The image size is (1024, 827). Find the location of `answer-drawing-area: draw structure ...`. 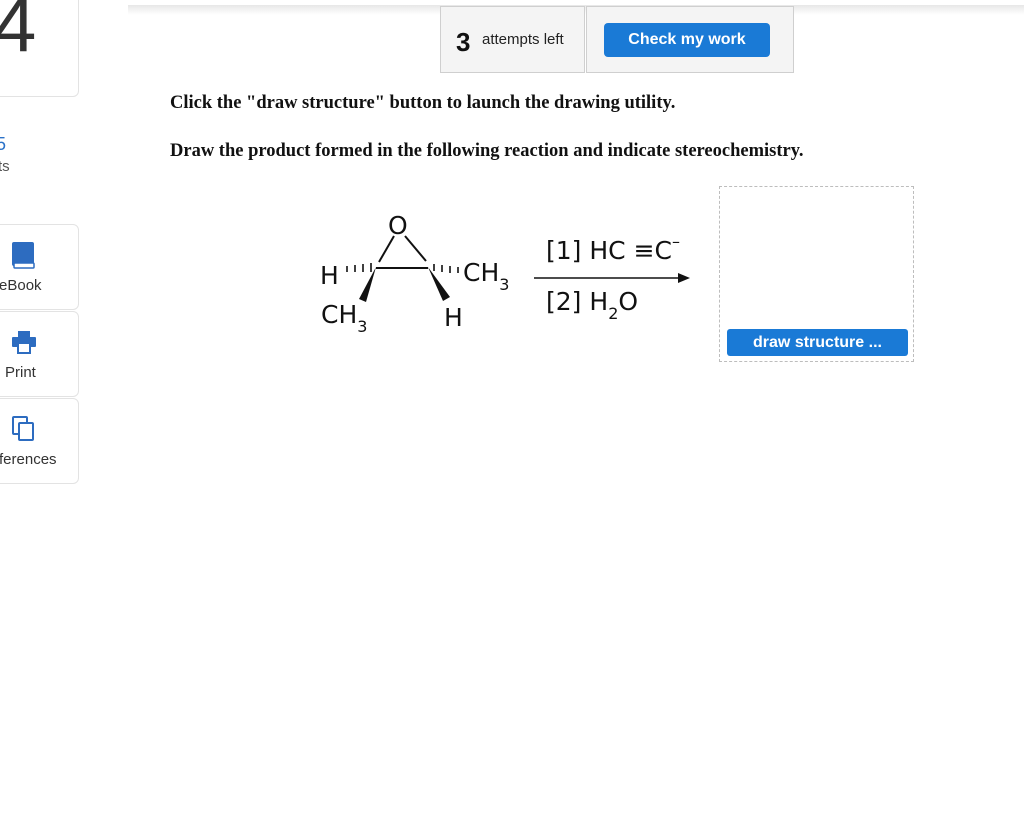

answer-drawing-area: draw structure ... is located at coordinates (816, 274).